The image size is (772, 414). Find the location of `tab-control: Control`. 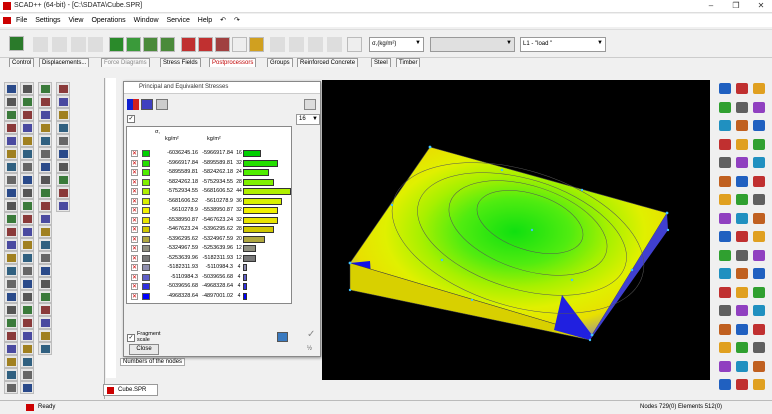

tab-control: Control is located at coordinates (22, 62).